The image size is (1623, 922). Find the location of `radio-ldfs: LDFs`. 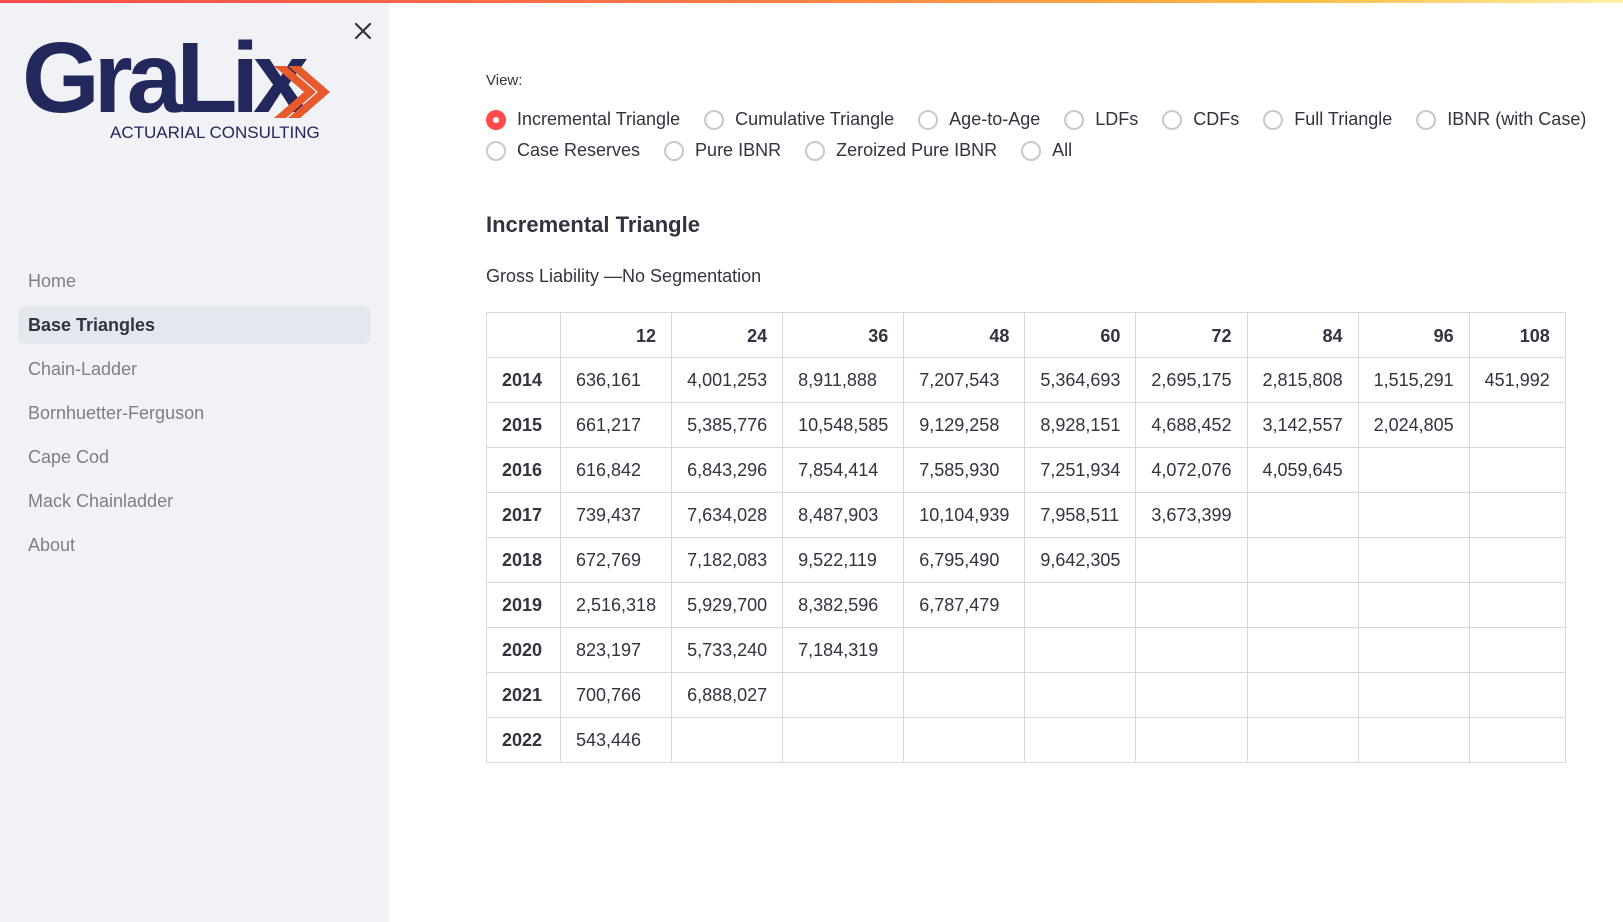

radio-ldfs: LDFs is located at coordinates (1101, 119).